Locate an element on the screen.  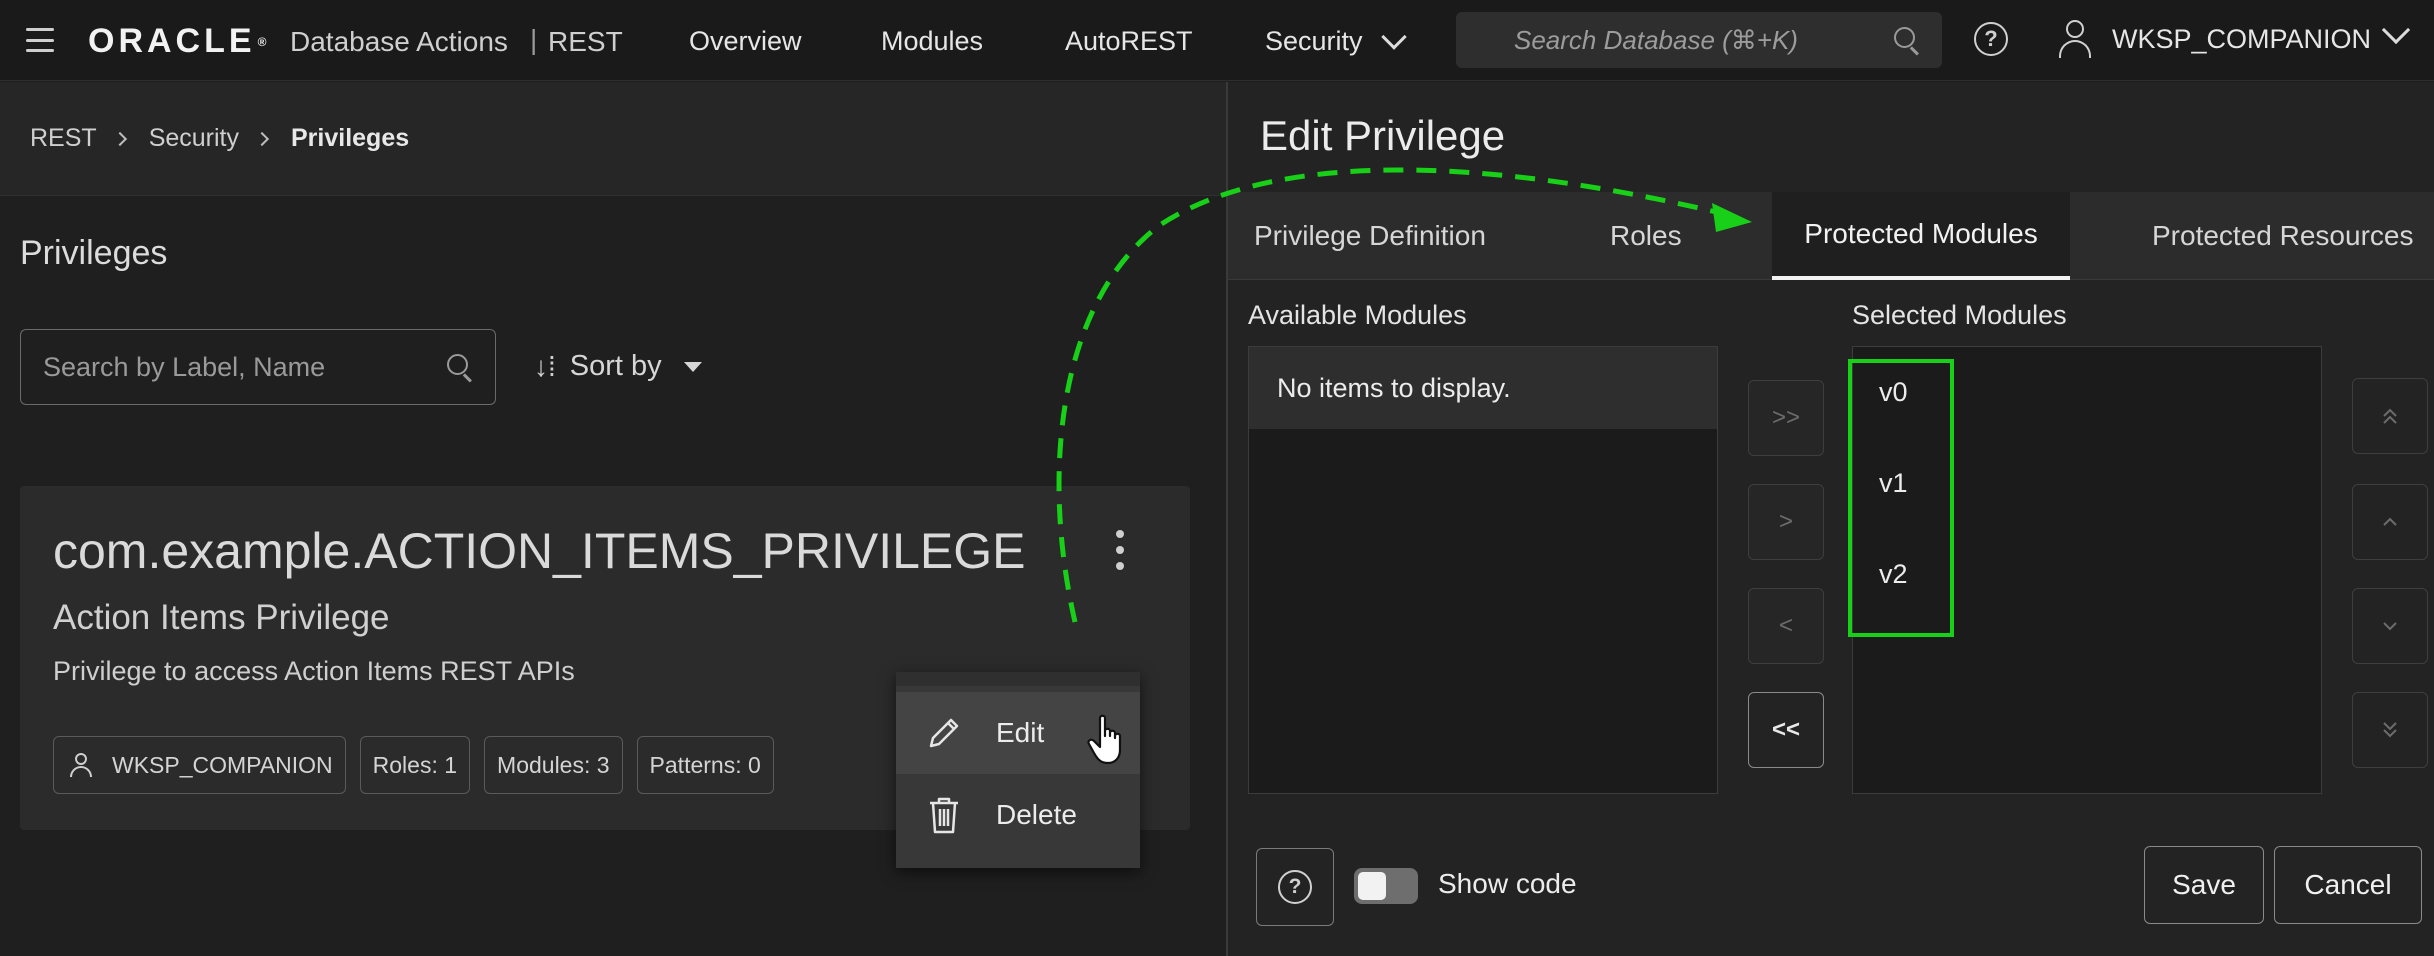
tab-privilege-definition: Privilege Definition is located at coordinates (1370, 236).